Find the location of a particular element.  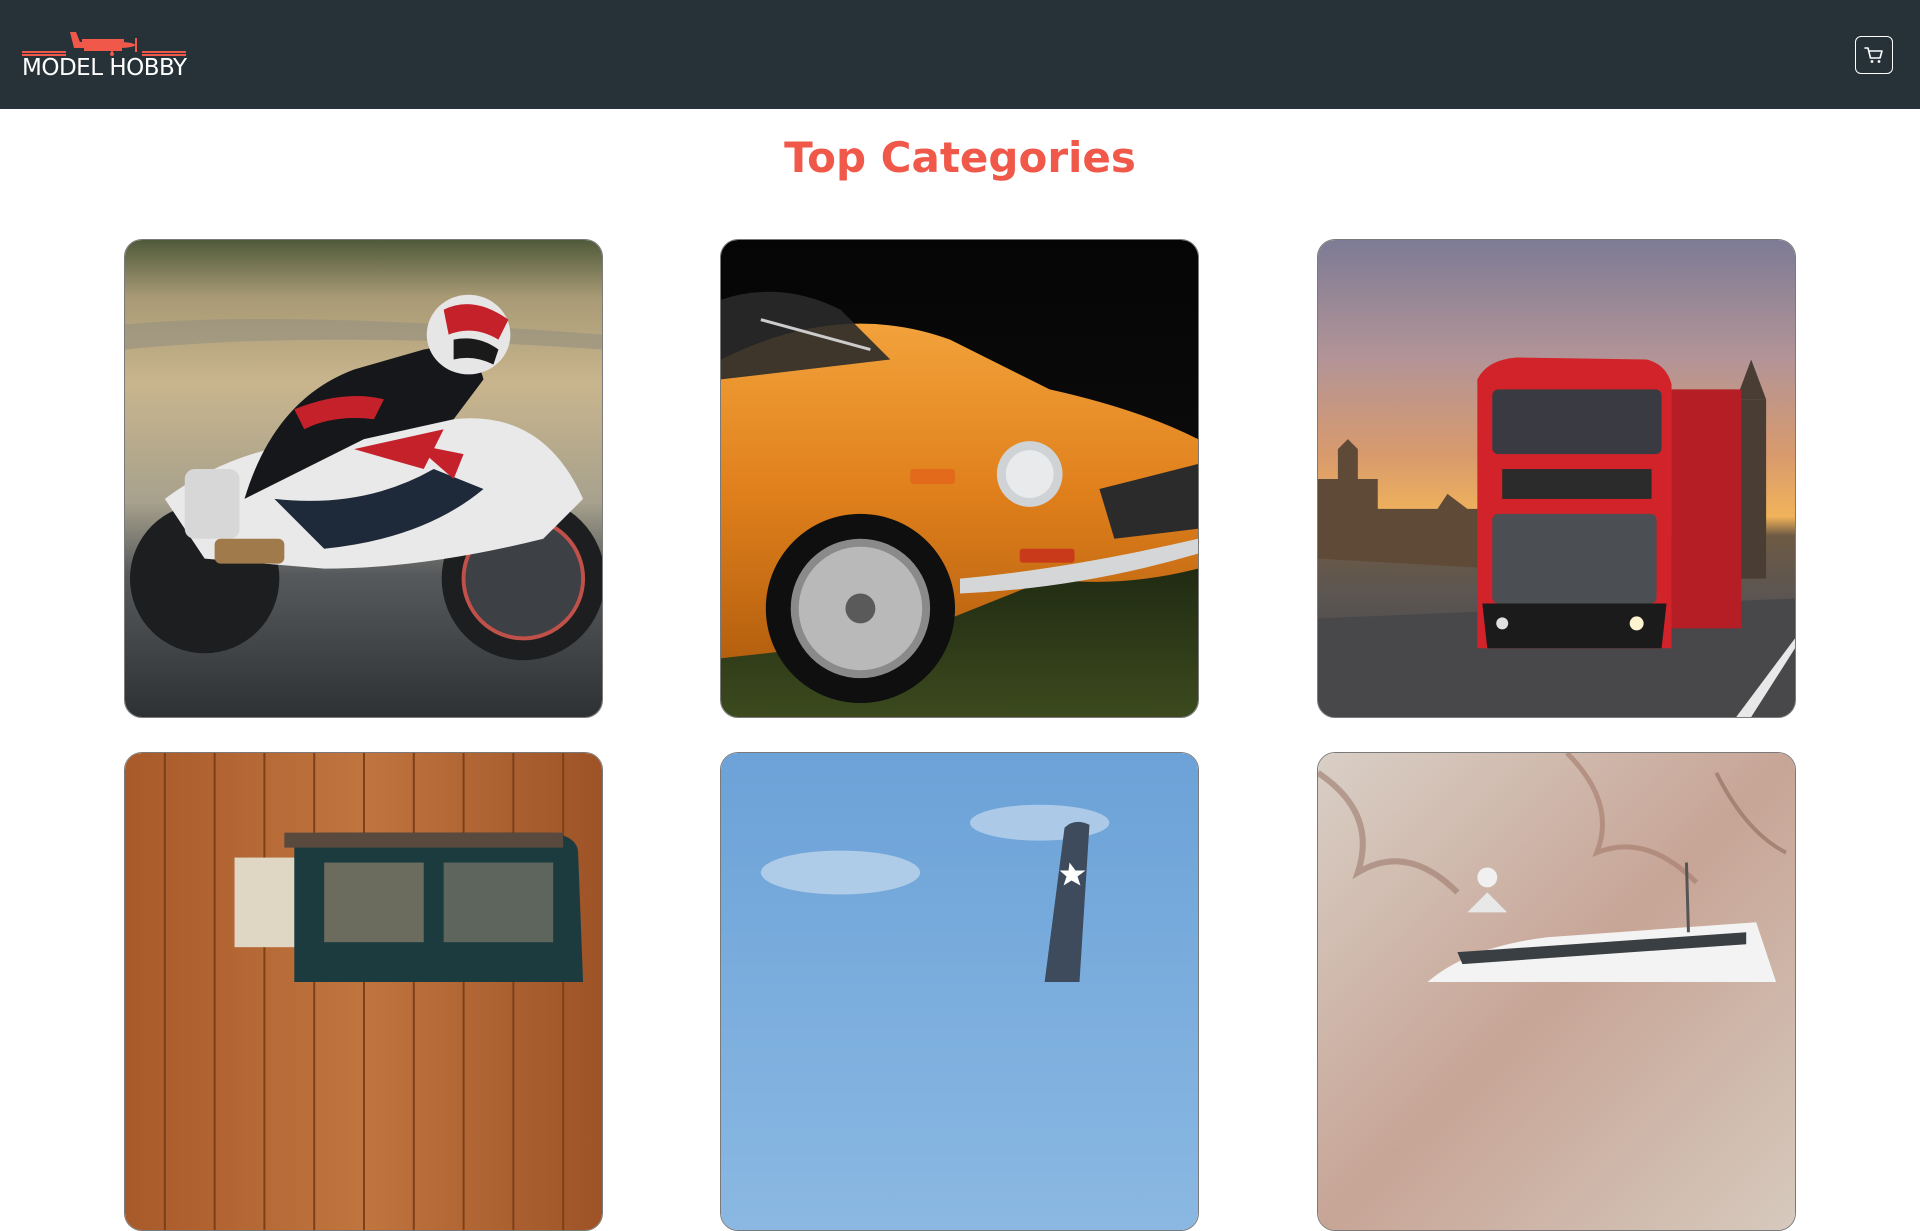

shopping-cart-icon is located at coordinates (1873, 55).